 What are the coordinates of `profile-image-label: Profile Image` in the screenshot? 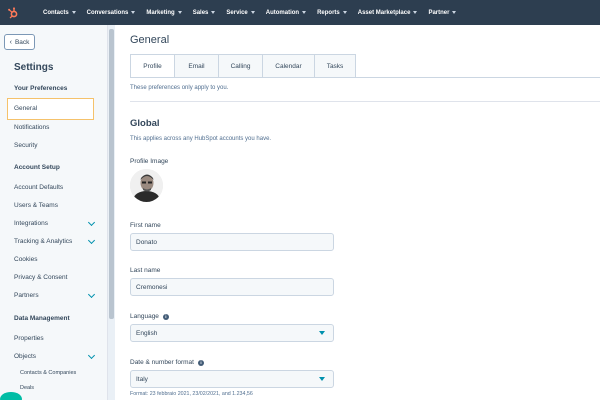 It's located at (149, 161).